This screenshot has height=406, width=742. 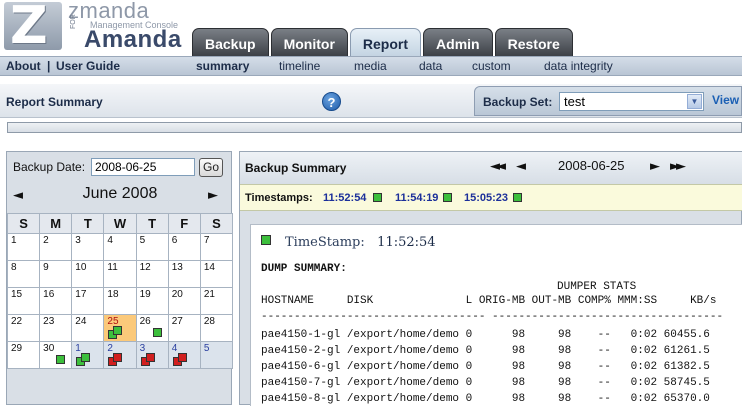 What do you see at coordinates (491, 66) in the screenshot?
I see `subnav-custom: custom` at bounding box center [491, 66].